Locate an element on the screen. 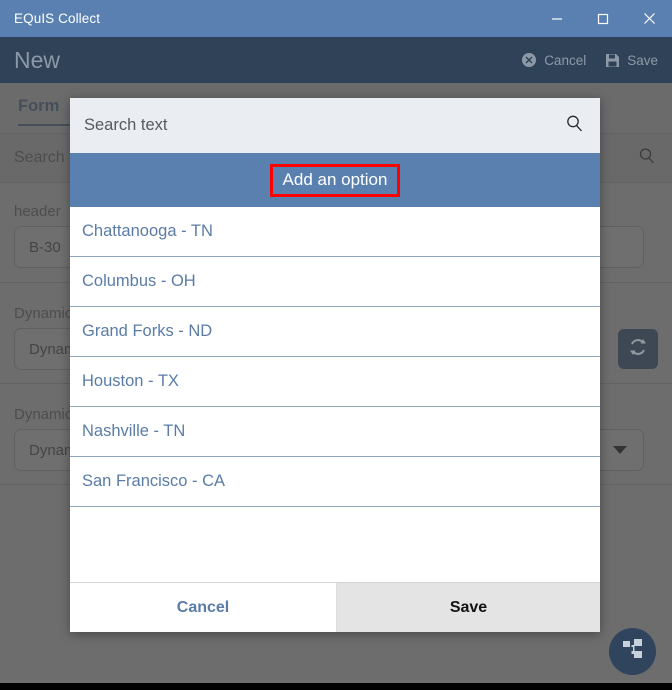 The width and height of the screenshot is (672, 690). header-save-button: Save is located at coordinates (631, 60).